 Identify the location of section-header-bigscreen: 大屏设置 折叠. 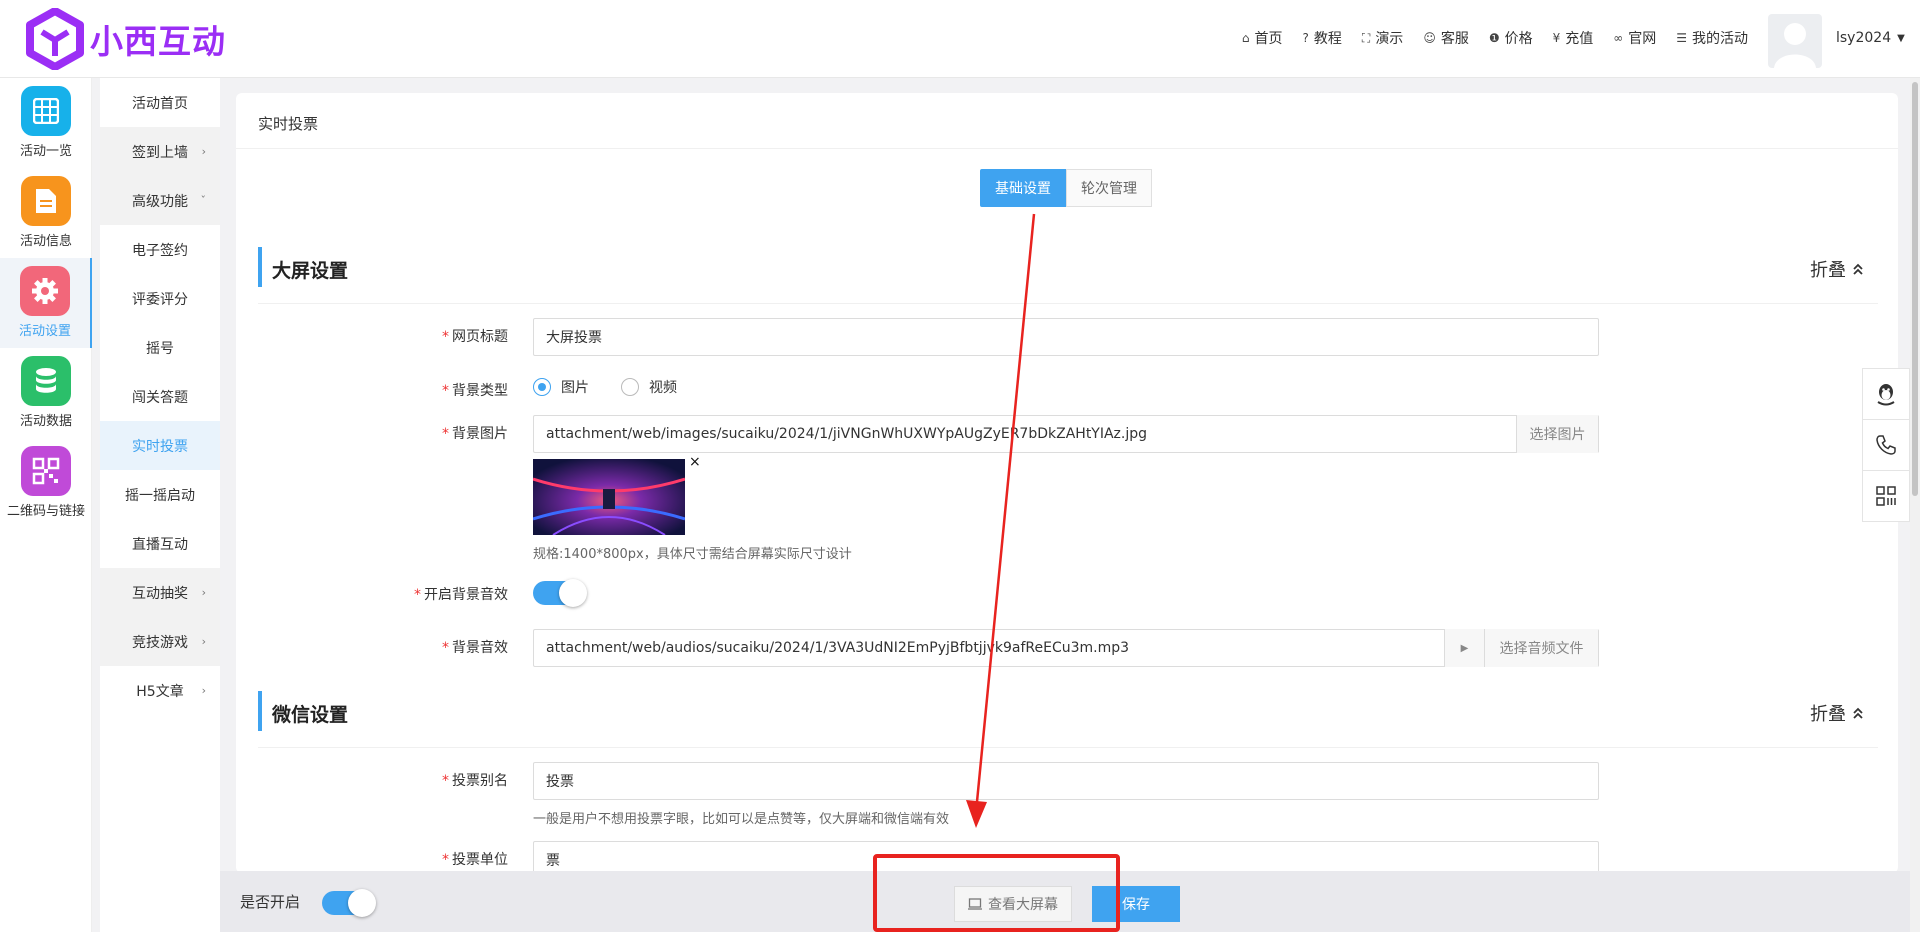
(1068, 267).